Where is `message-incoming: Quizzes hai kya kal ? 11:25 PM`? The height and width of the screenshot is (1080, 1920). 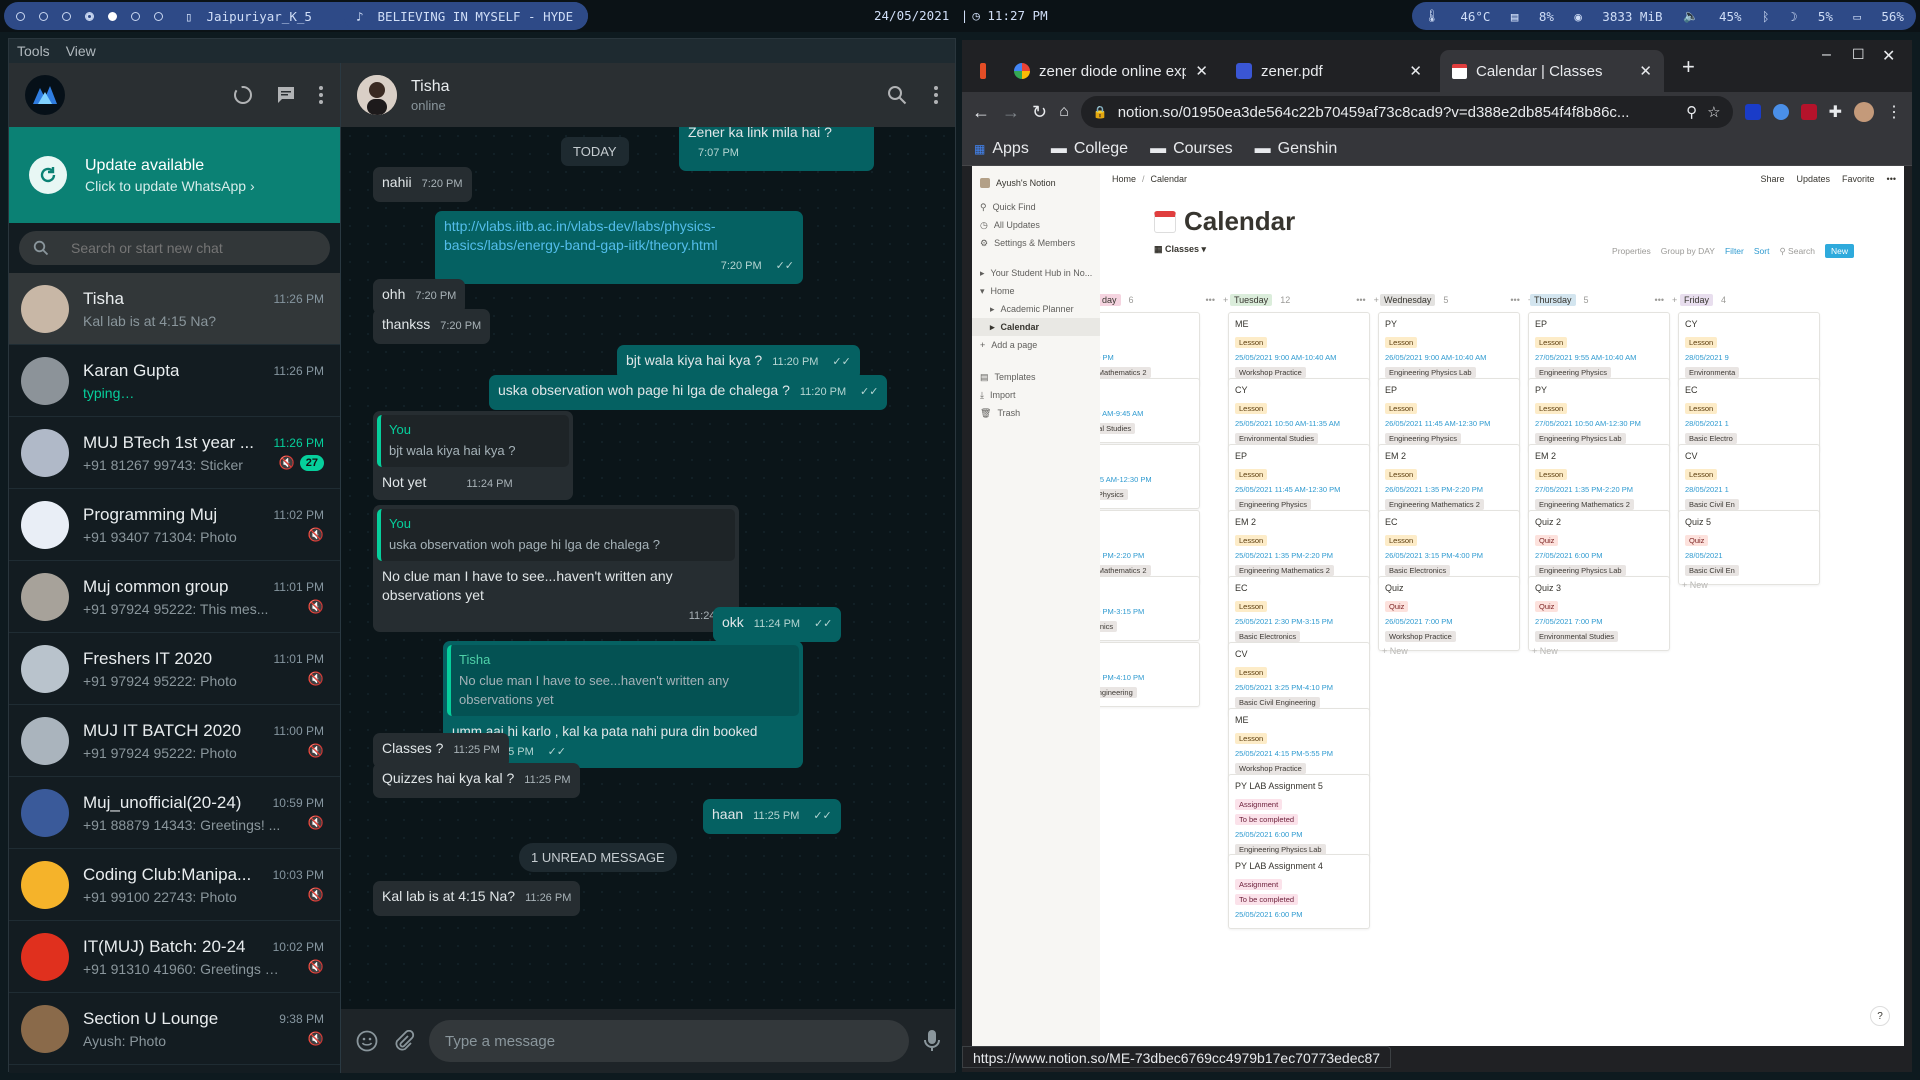 message-incoming: Quizzes hai kya kal ? 11:25 PM is located at coordinates (476, 780).